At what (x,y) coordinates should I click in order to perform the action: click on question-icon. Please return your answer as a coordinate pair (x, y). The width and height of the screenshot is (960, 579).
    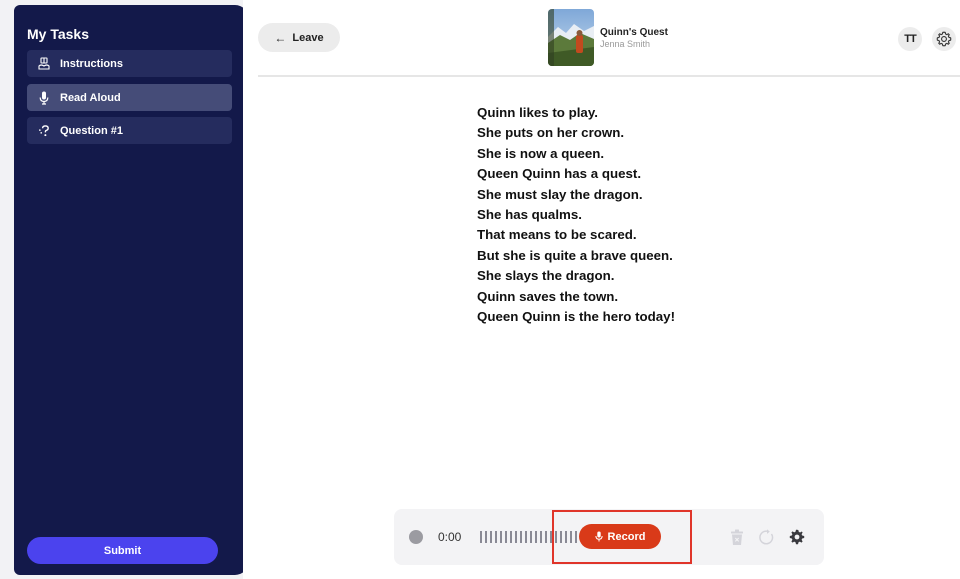
    Looking at the image, I should click on (44, 131).